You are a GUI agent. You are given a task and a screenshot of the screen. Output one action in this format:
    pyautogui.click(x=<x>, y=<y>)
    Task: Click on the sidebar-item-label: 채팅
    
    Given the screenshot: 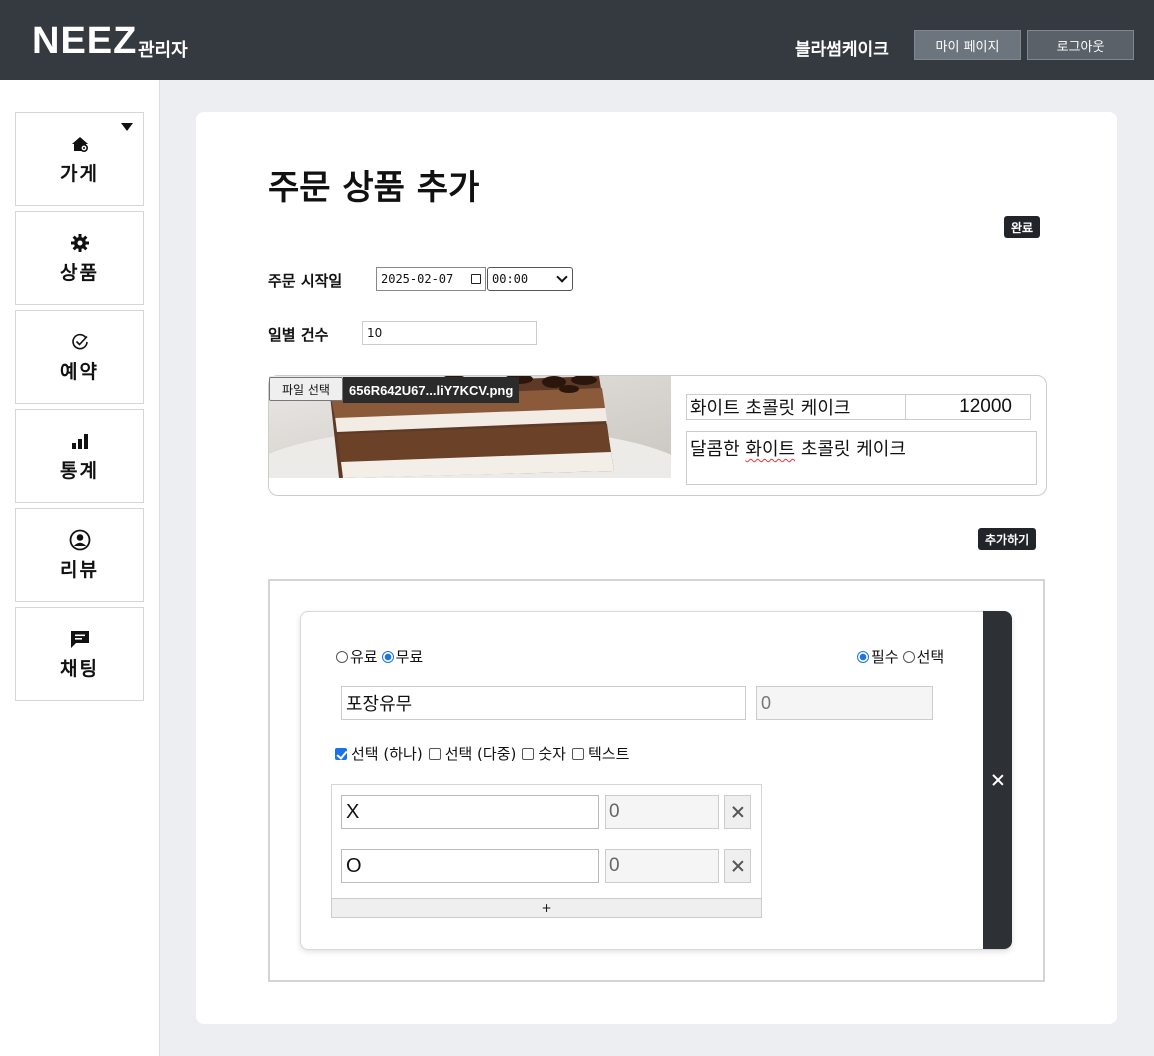 What is the action you would take?
    pyautogui.click(x=79, y=668)
    